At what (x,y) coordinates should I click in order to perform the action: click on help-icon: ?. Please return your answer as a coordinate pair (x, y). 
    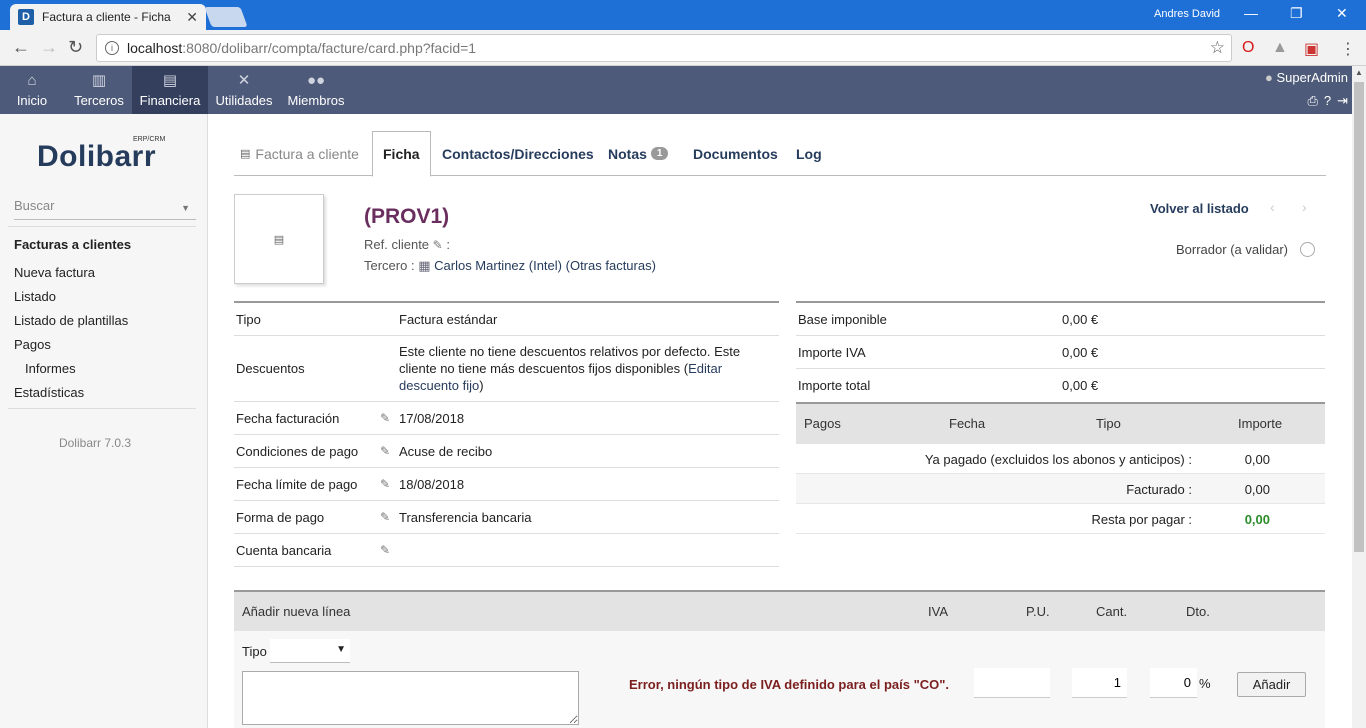
    Looking at the image, I should click on (1327, 101).